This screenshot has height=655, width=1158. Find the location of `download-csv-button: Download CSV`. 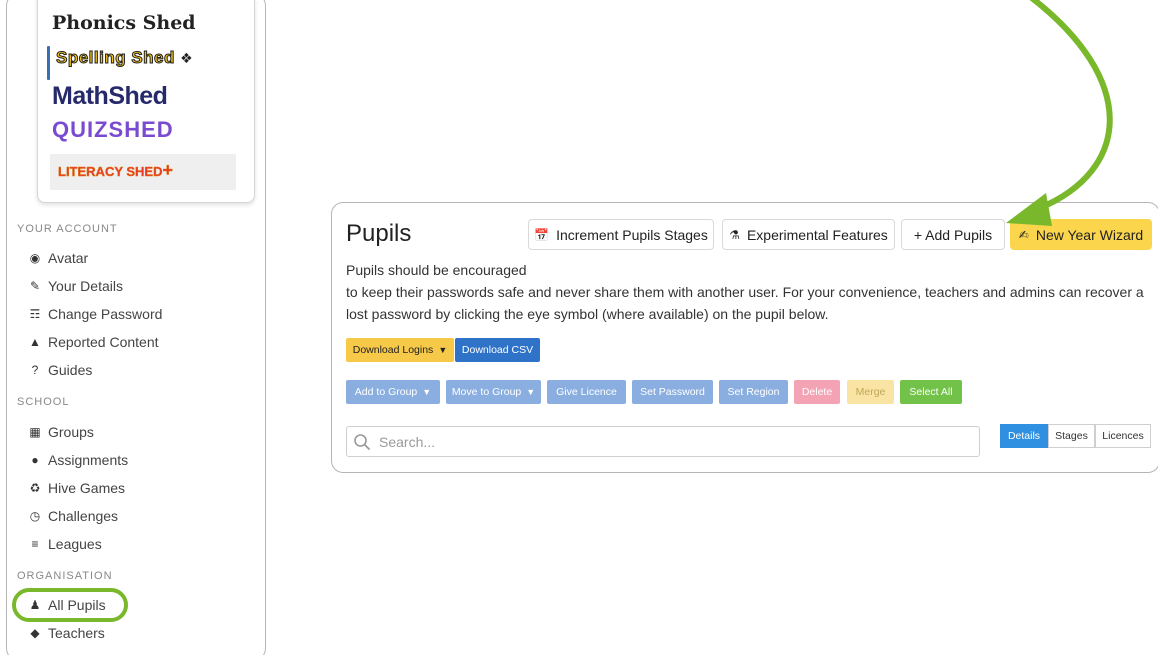

download-csv-button: Download CSV is located at coordinates (497, 350).